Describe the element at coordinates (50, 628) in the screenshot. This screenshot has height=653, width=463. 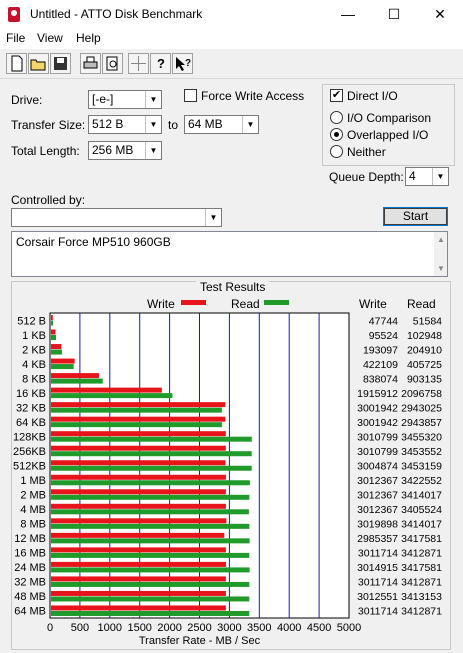
I see `x-tick-label: 0` at that location.